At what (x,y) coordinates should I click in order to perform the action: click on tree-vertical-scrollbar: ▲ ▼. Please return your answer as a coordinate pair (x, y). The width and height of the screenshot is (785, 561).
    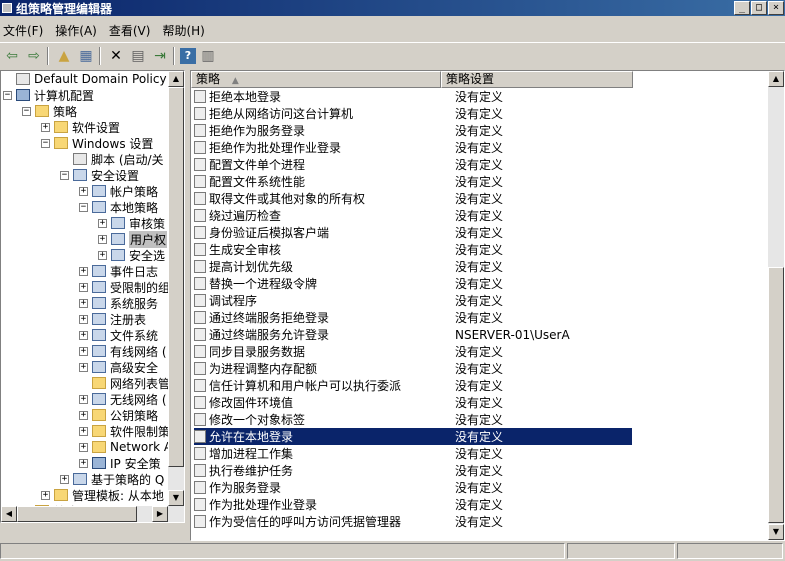
    Looking at the image, I should click on (176, 296).